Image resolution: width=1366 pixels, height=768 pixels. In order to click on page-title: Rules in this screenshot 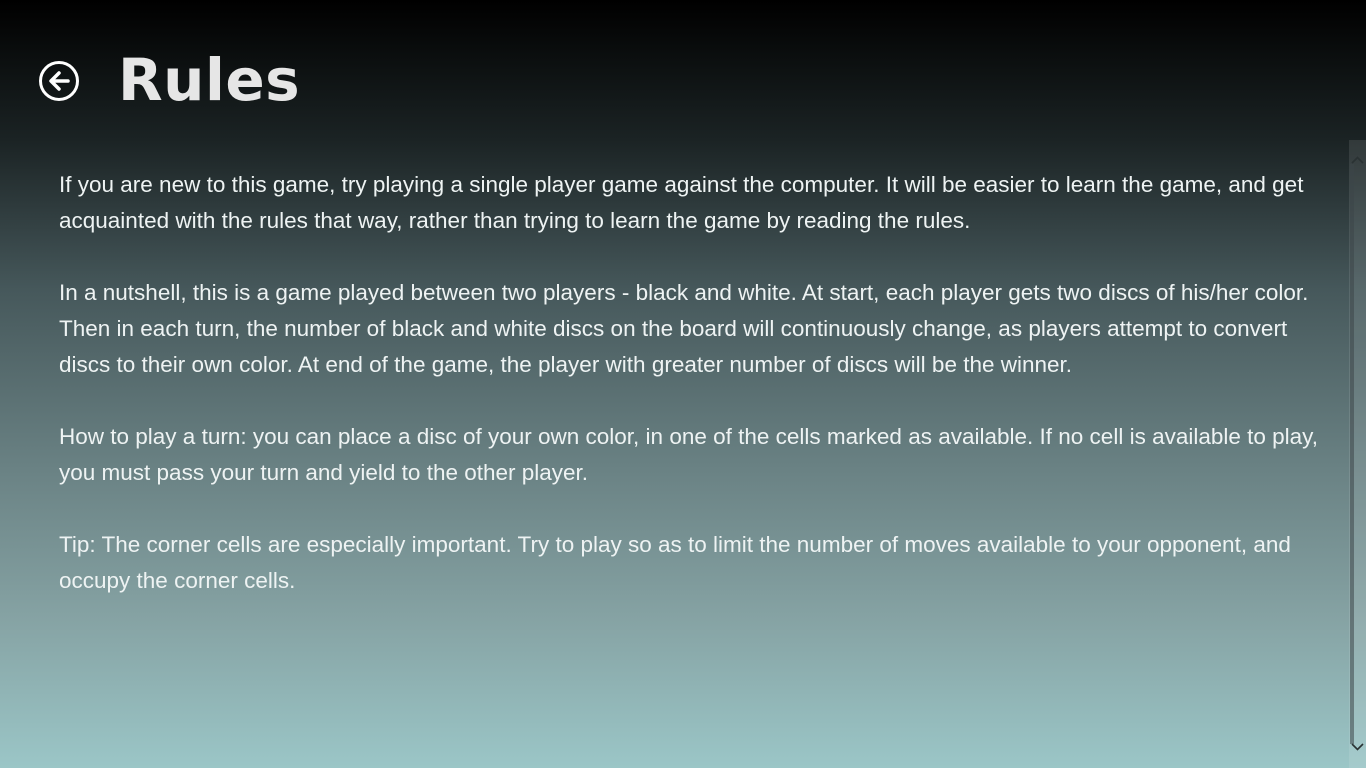, I will do `click(209, 80)`.